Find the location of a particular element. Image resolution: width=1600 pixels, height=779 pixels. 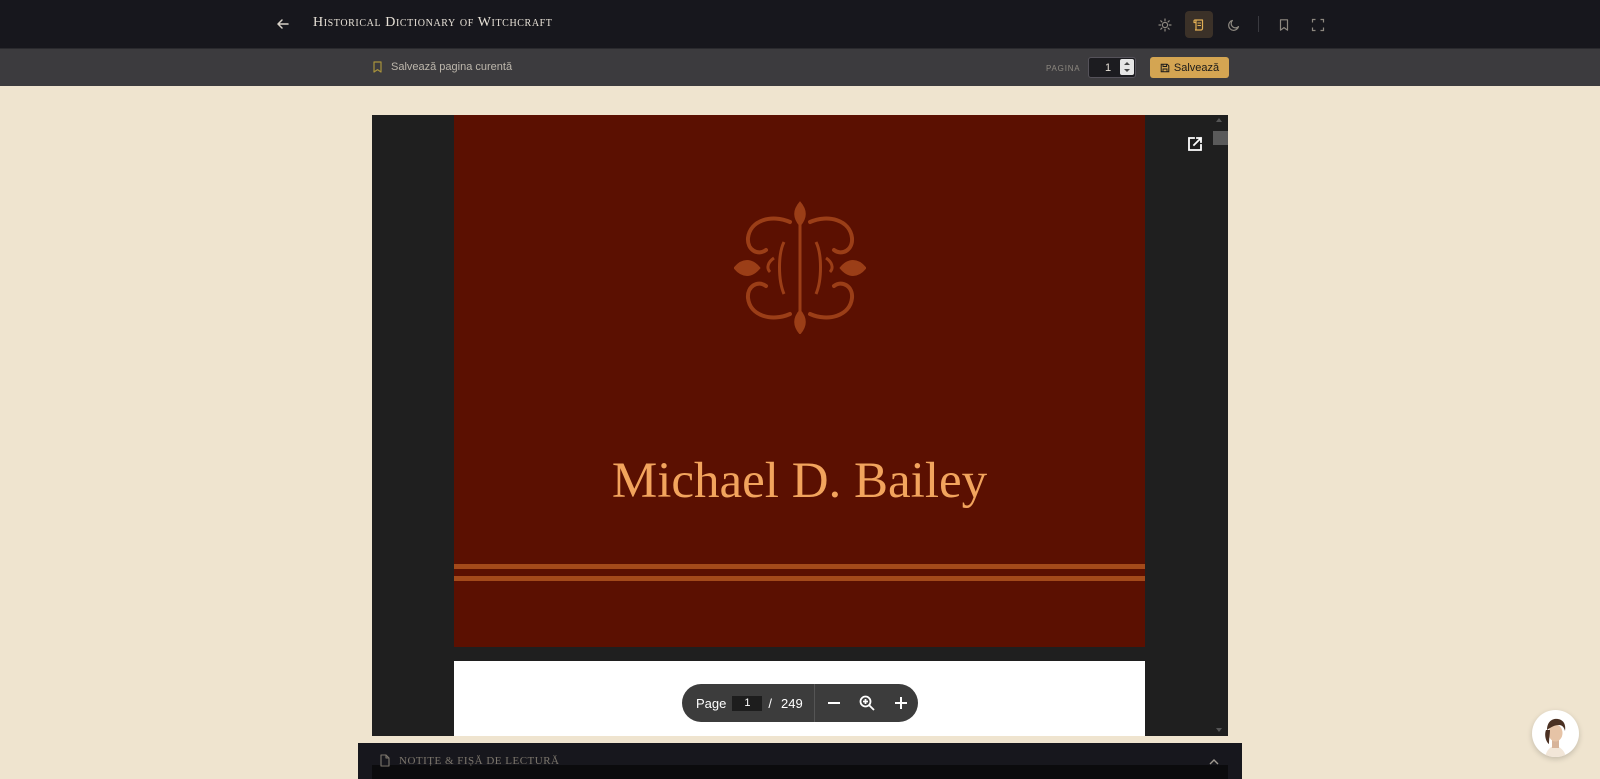

open-in-new-tab-button is located at coordinates (1195, 144).